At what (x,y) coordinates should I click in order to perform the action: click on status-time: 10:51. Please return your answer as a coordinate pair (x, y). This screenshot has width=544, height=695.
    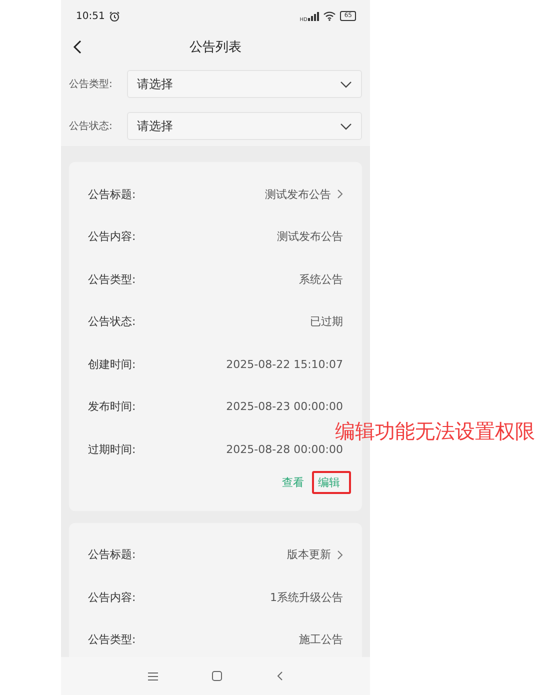
    Looking at the image, I should click on (90, 16).